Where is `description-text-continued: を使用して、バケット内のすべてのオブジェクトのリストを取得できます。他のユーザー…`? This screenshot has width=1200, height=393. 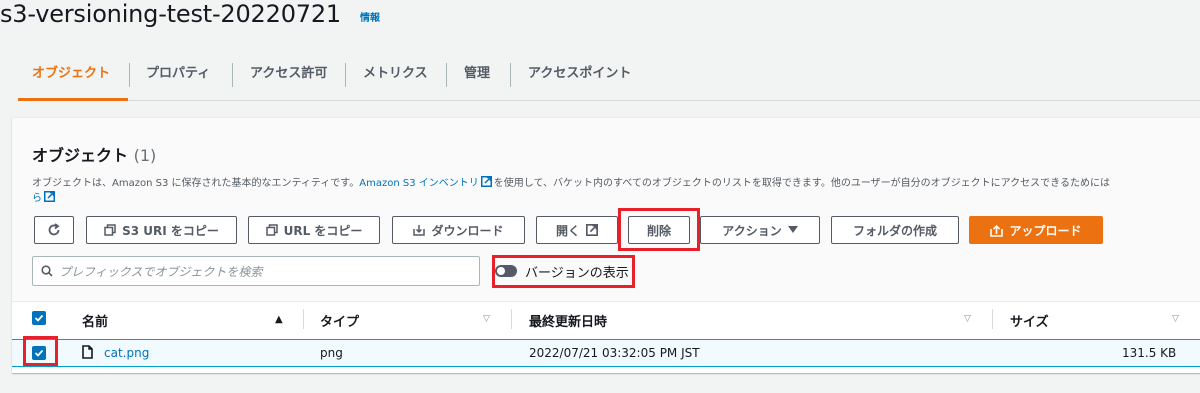 description-text-continued: を使用して、バケット内のすべてのオブジェクトのリストを取得できます。他のユーザー… is located at coordinates (801, 183).